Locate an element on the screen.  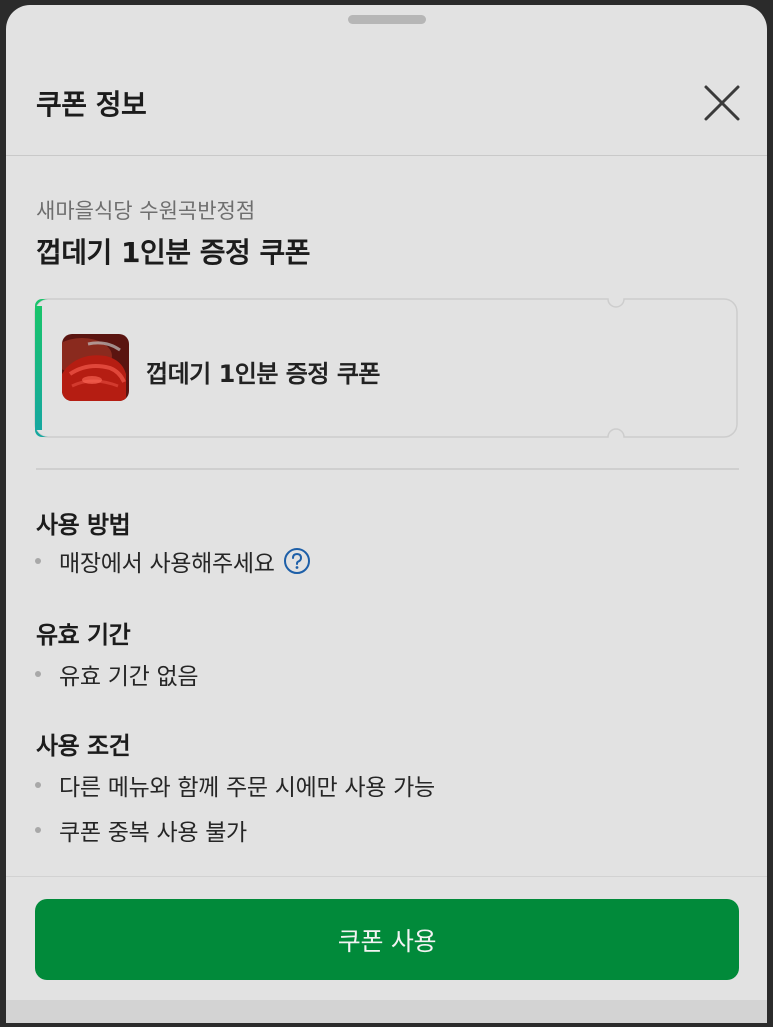
validity-text: 유효 기간 없음 is located at coordinates (129, 677).